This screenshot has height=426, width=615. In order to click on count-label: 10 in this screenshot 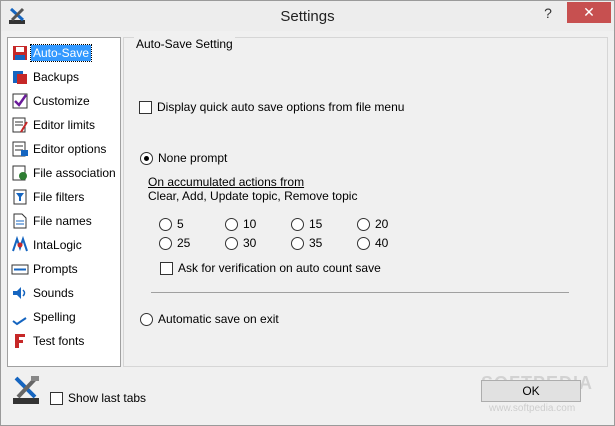, I will do `click(250, 224)`.